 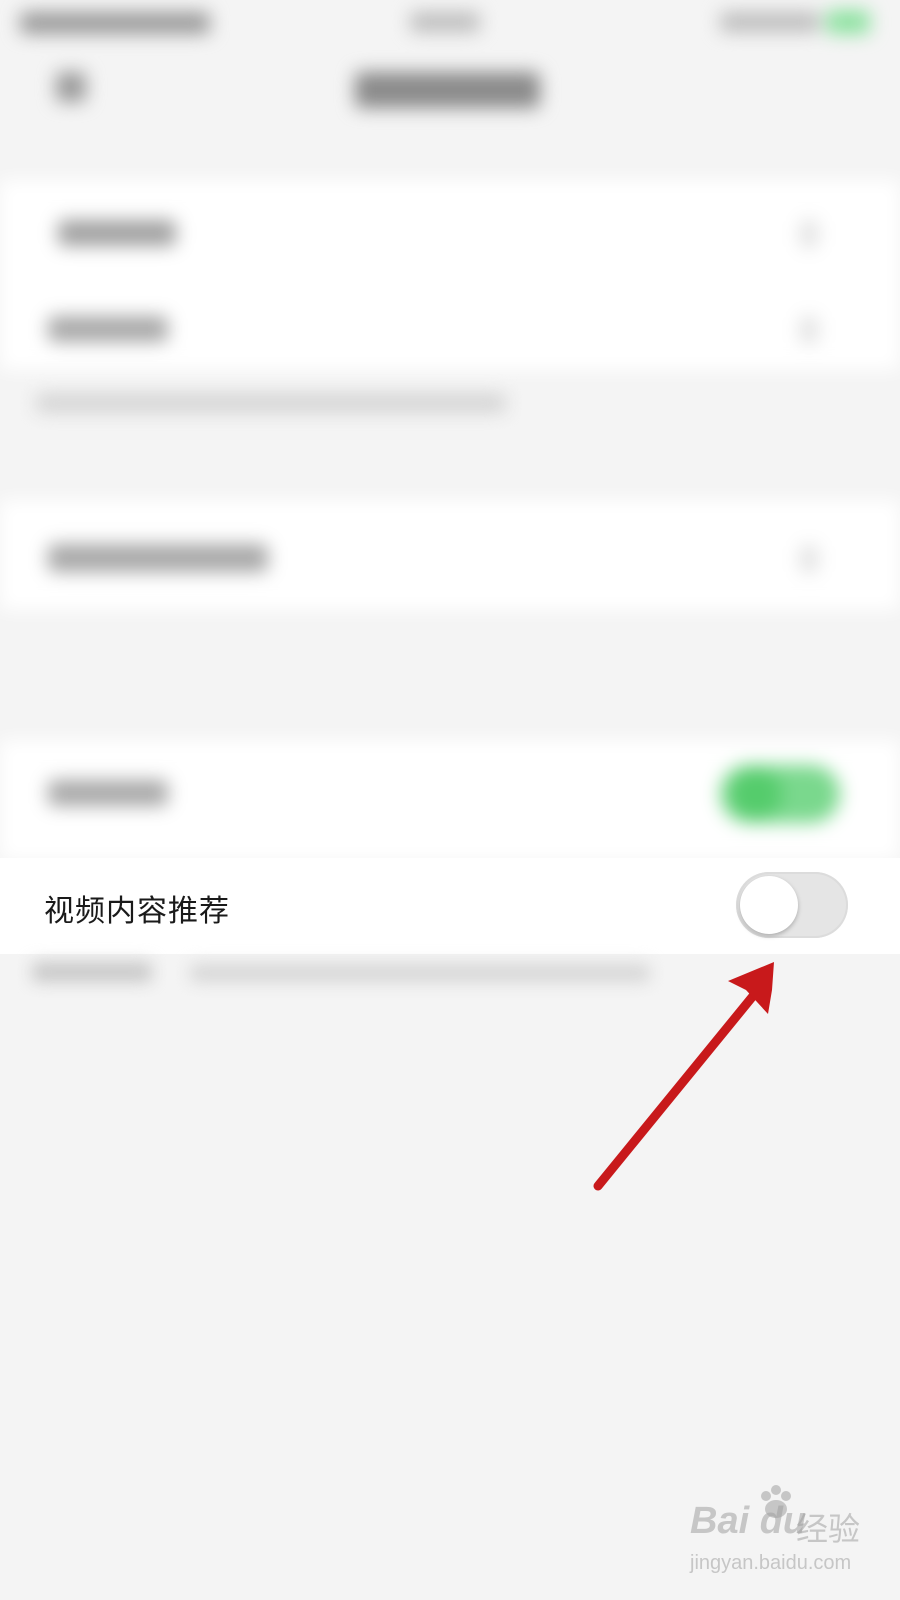 What do you see at coordinates (828, 1529) in the screenshot?
I see `watermark-logo-cn: 经验` at bounding box center [828, 1529].